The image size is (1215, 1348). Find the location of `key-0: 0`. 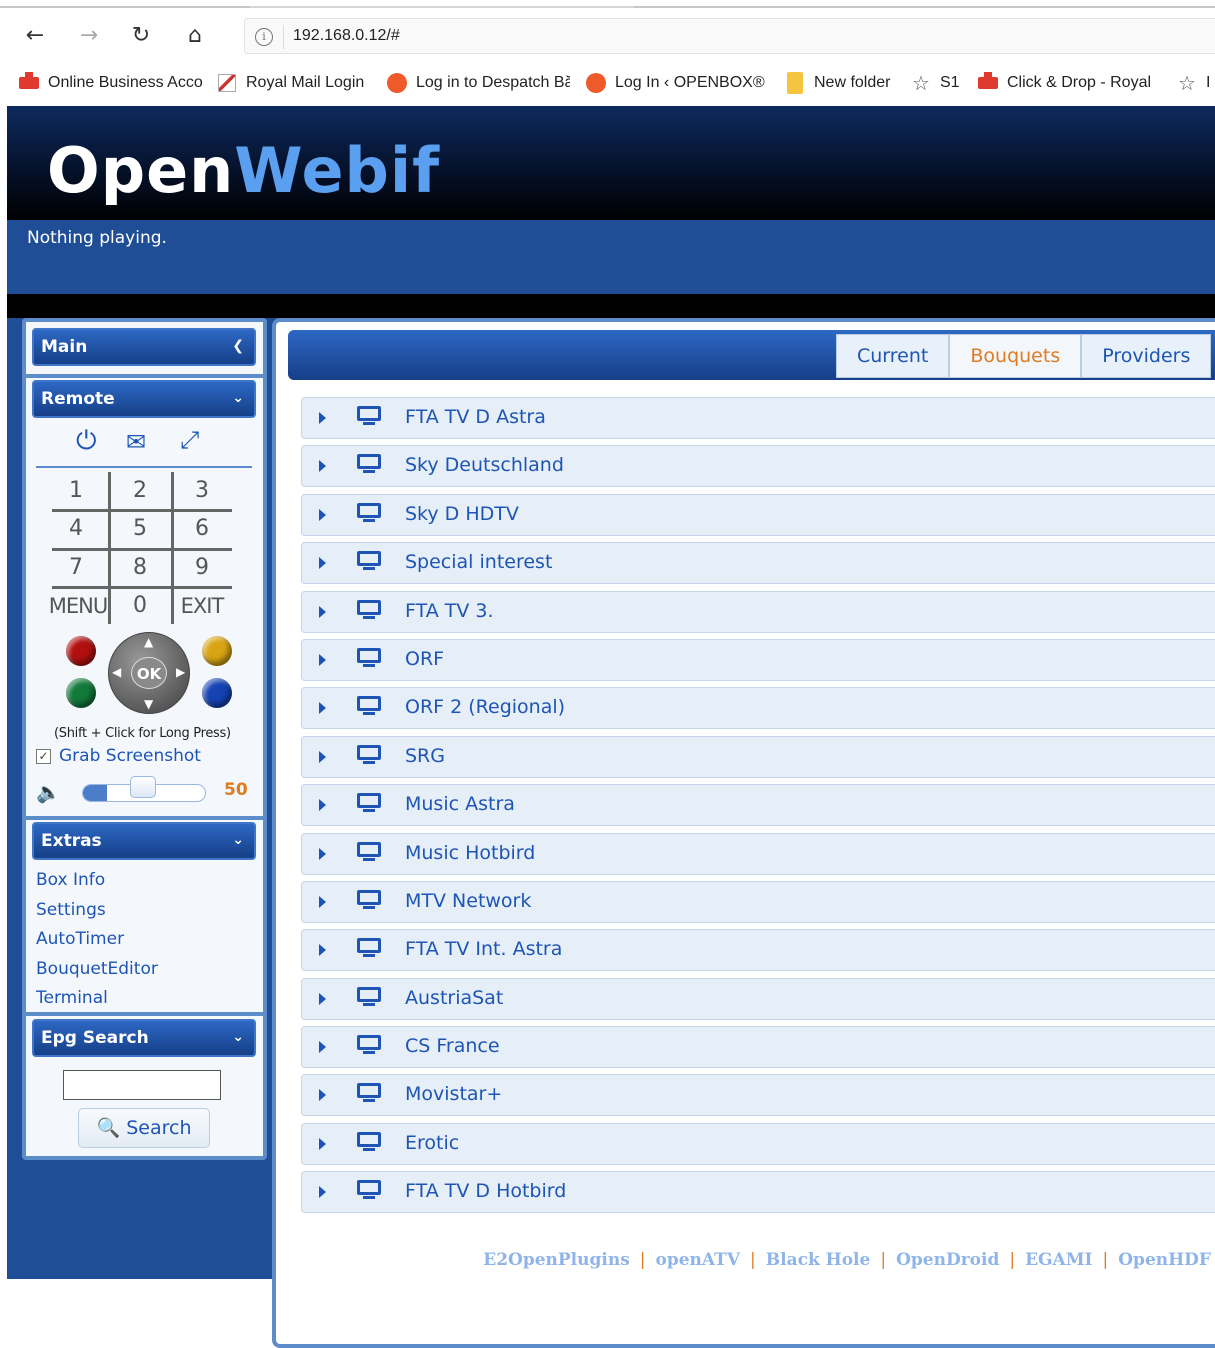

key-0: 0 is located at coordinates (140, 606).